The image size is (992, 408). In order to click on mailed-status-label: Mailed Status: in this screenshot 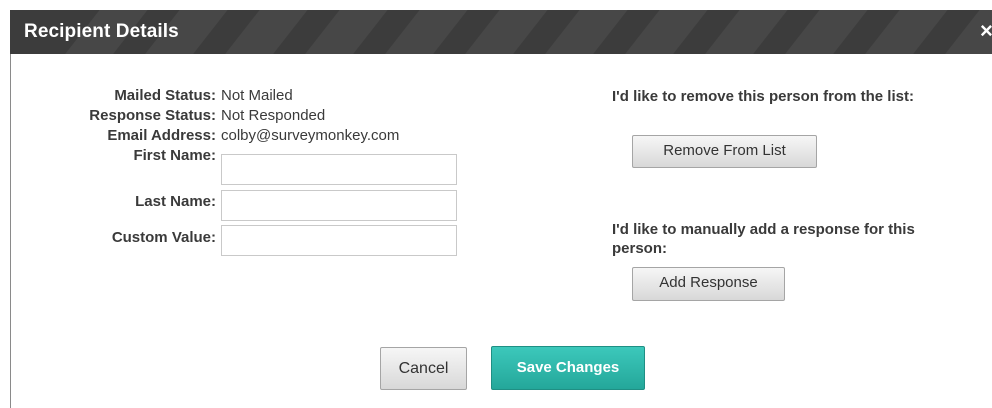, I will do `click(165, 95)`.